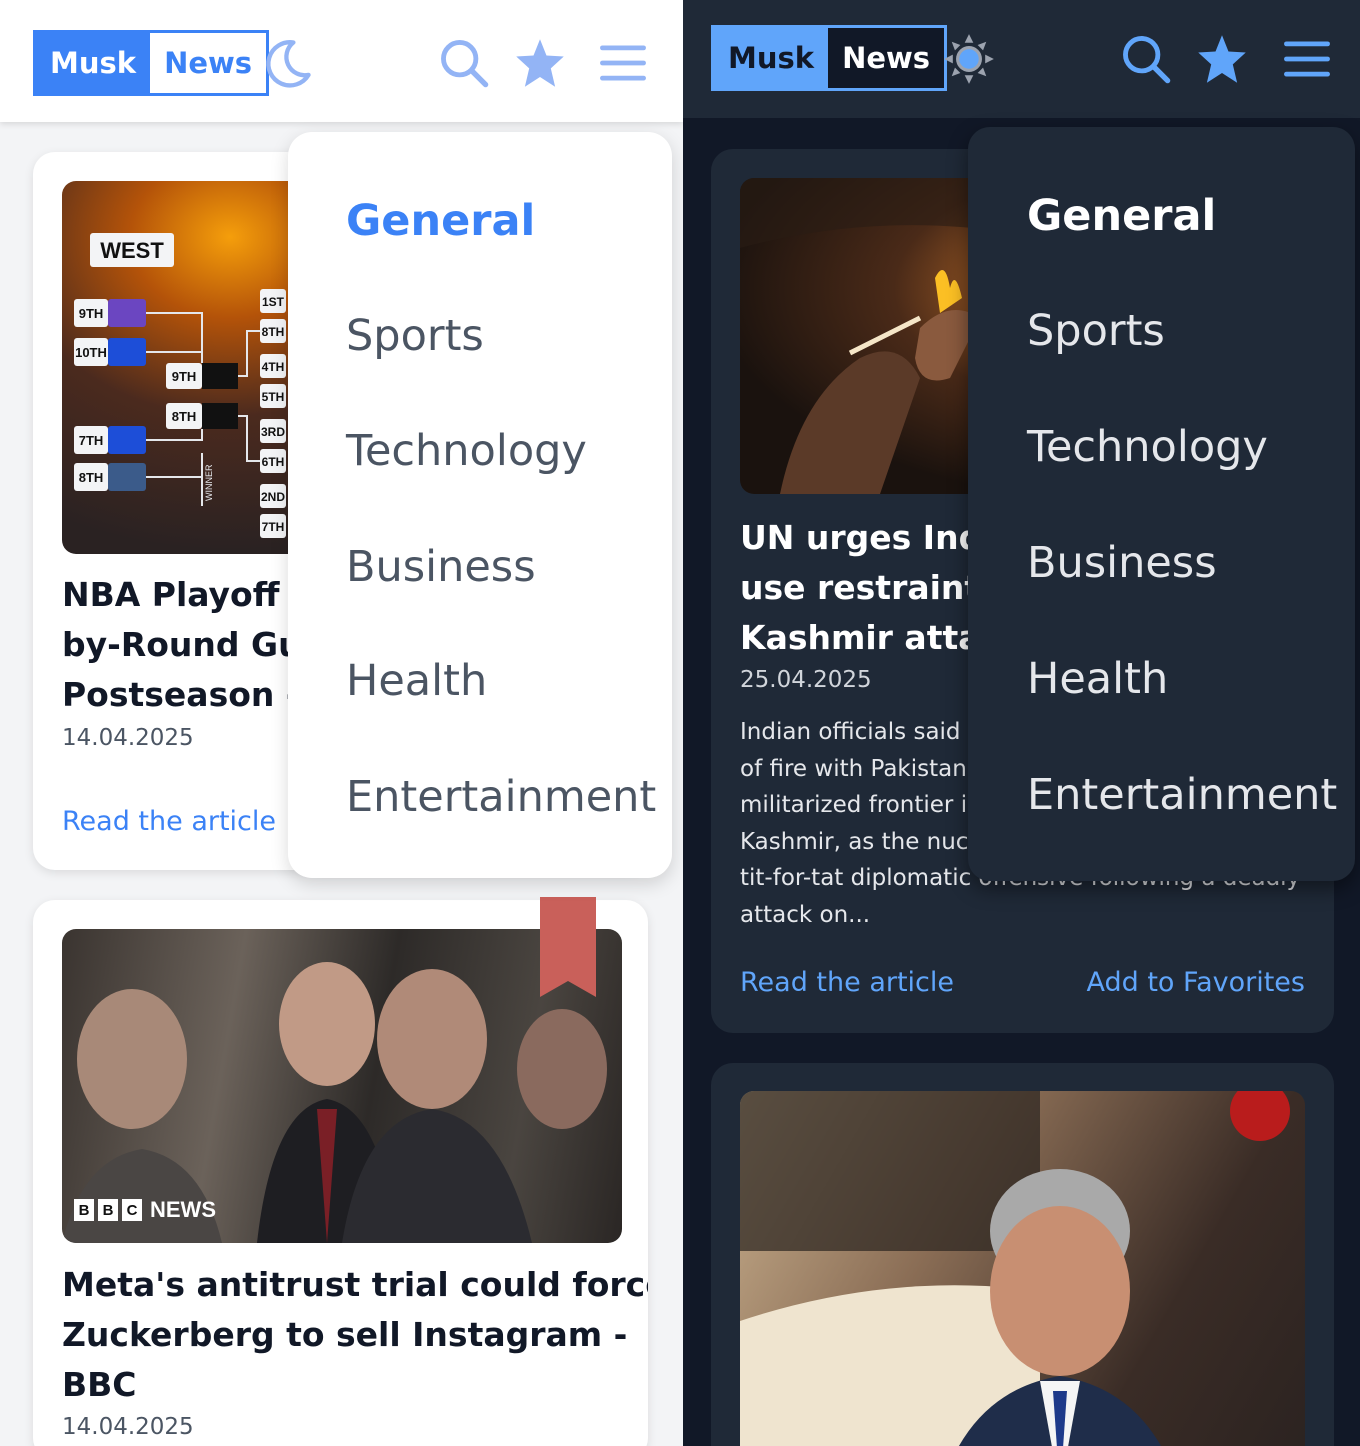 The width and height of the screenshot is (1360, 1446). I want to click on bookmark-icon, so click(568, 947).